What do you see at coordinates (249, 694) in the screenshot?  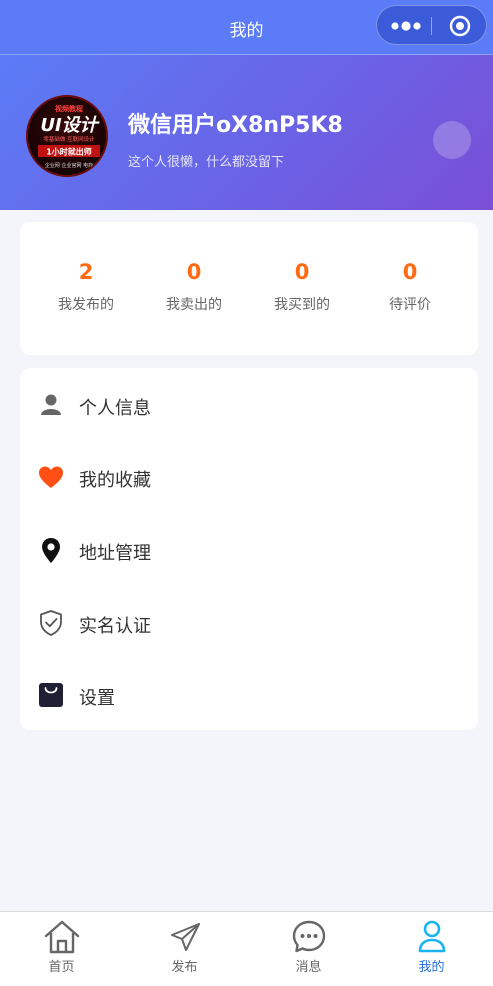 I see `menu-item-settings: 设置` at bounding box center [249, 694].